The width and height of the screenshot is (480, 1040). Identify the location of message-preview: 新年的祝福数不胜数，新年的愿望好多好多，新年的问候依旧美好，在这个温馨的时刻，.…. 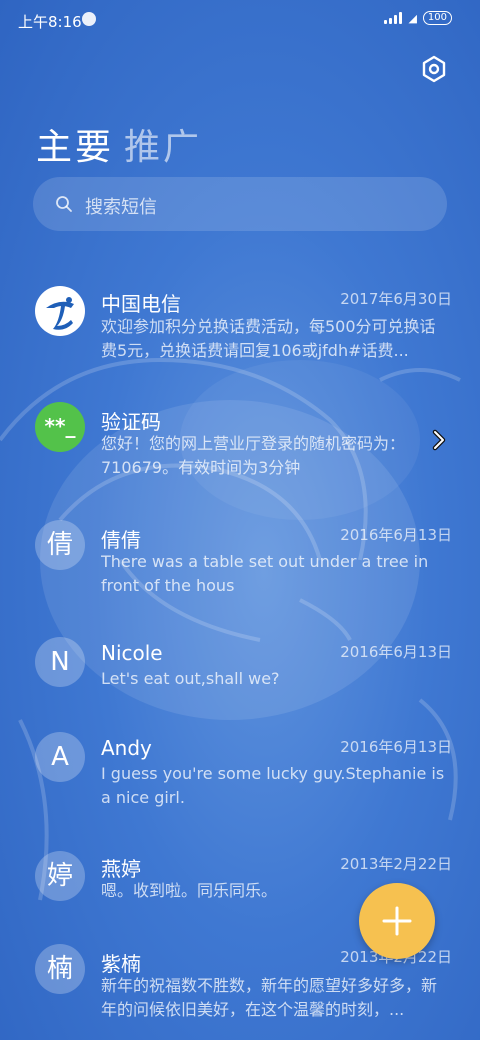
(269, 997).